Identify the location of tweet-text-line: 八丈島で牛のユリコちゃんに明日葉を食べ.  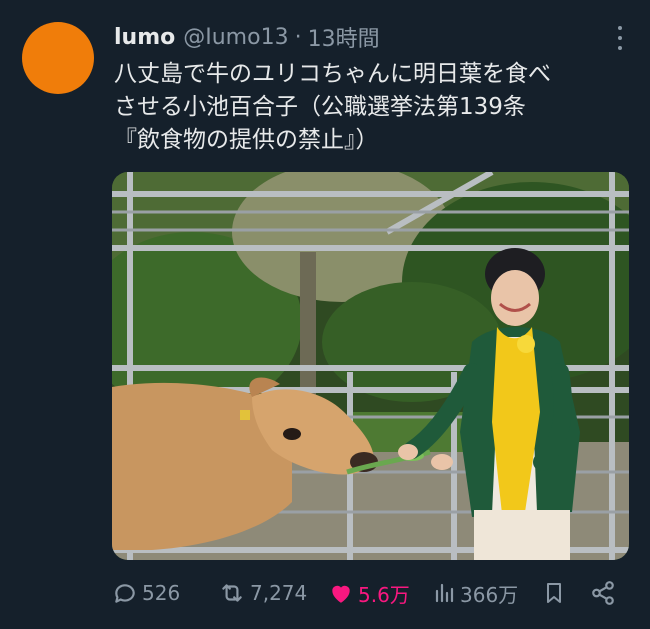
(332, 74).